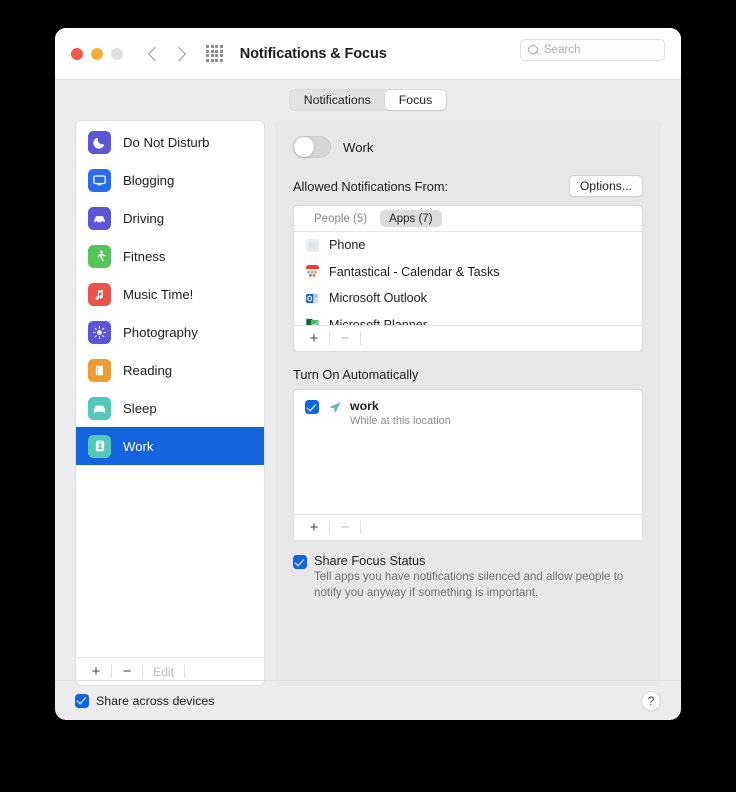  What do you see at coordinates (592, 50) in the screenshot?
I see `search-input: Search` at bounding box center [592, 50].